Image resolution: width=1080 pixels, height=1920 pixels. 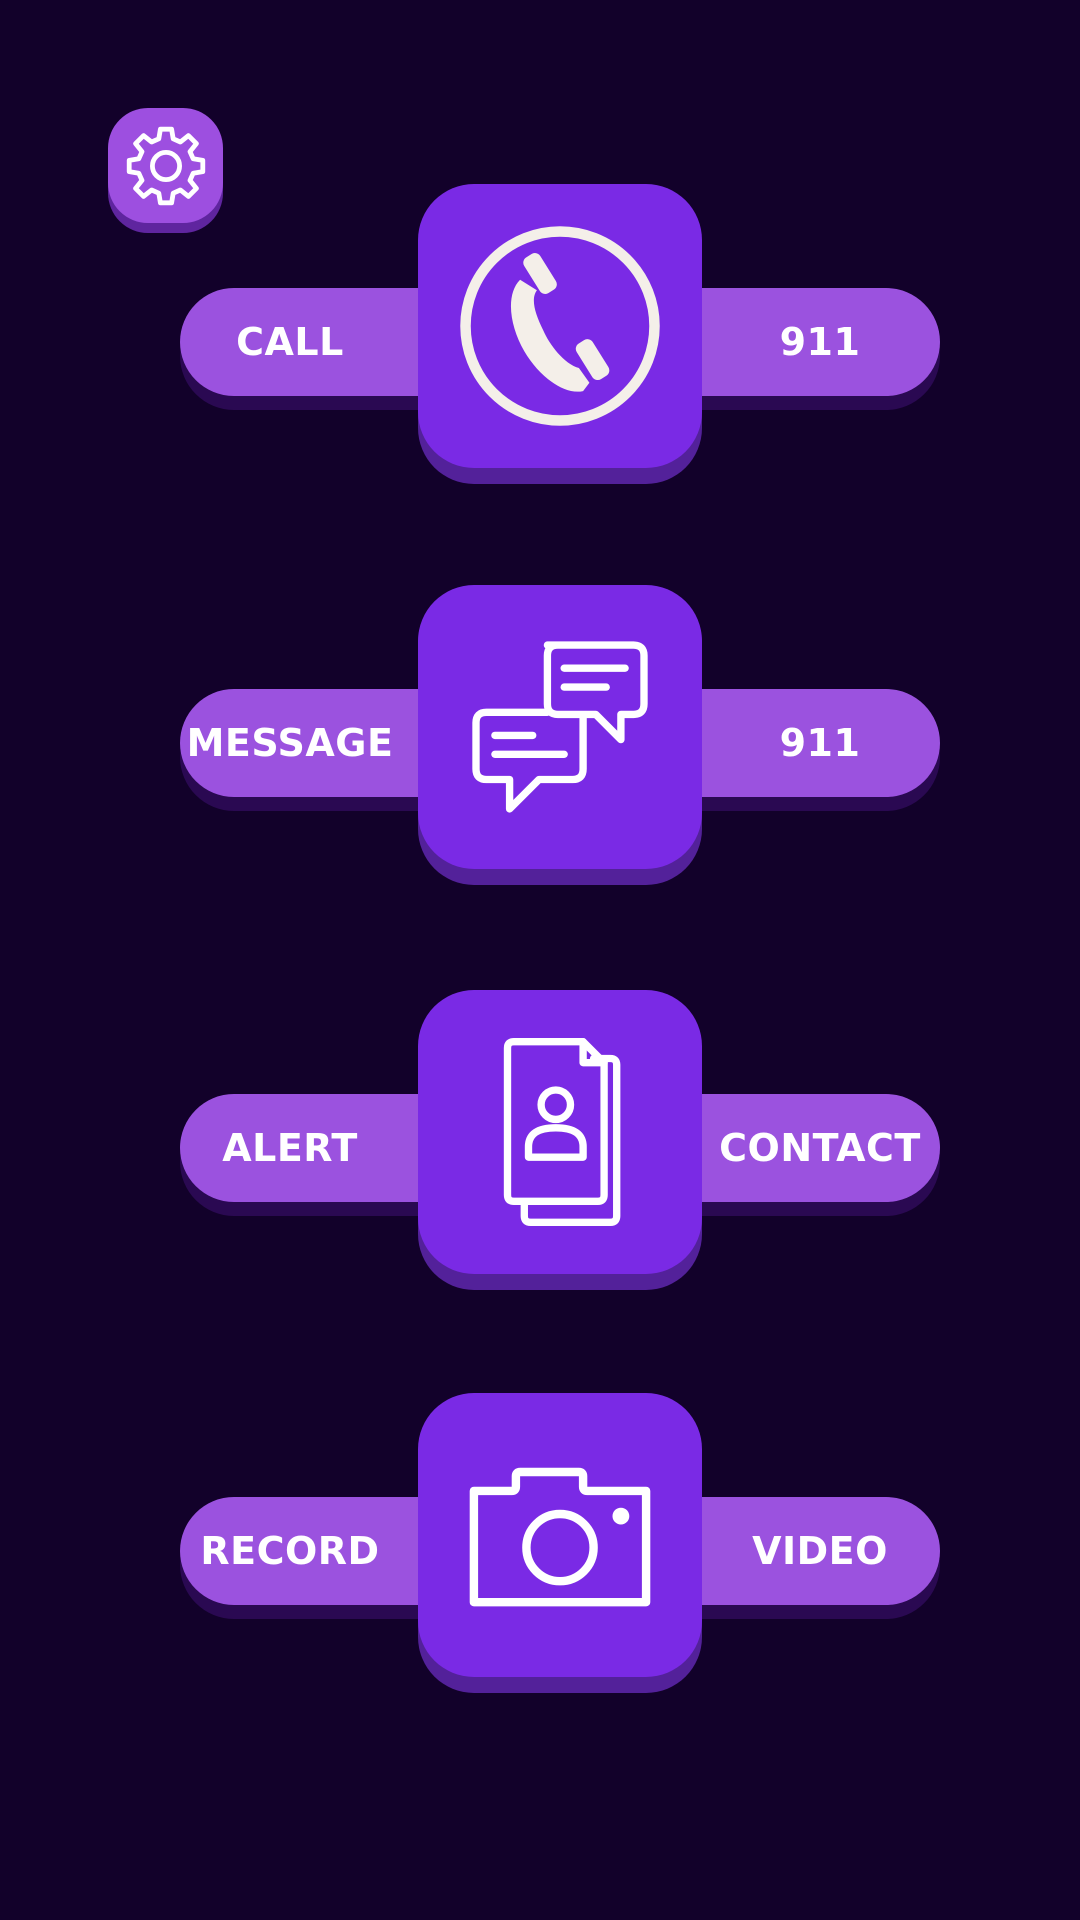 I want to click on chat-bubbles-icon, so click(x=560, y=727).